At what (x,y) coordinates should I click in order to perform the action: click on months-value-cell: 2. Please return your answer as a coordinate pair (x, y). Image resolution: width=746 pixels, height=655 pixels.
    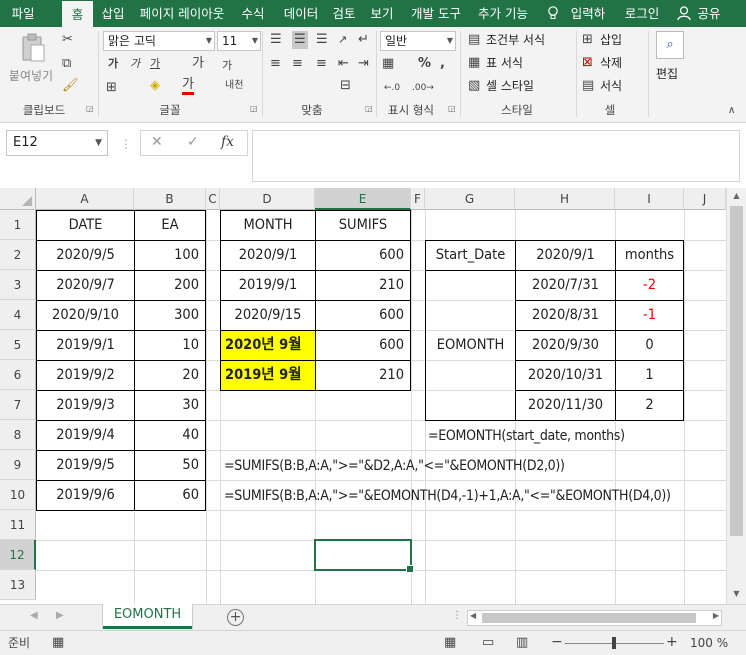
    Looking at the image, I should click on (649, 405).